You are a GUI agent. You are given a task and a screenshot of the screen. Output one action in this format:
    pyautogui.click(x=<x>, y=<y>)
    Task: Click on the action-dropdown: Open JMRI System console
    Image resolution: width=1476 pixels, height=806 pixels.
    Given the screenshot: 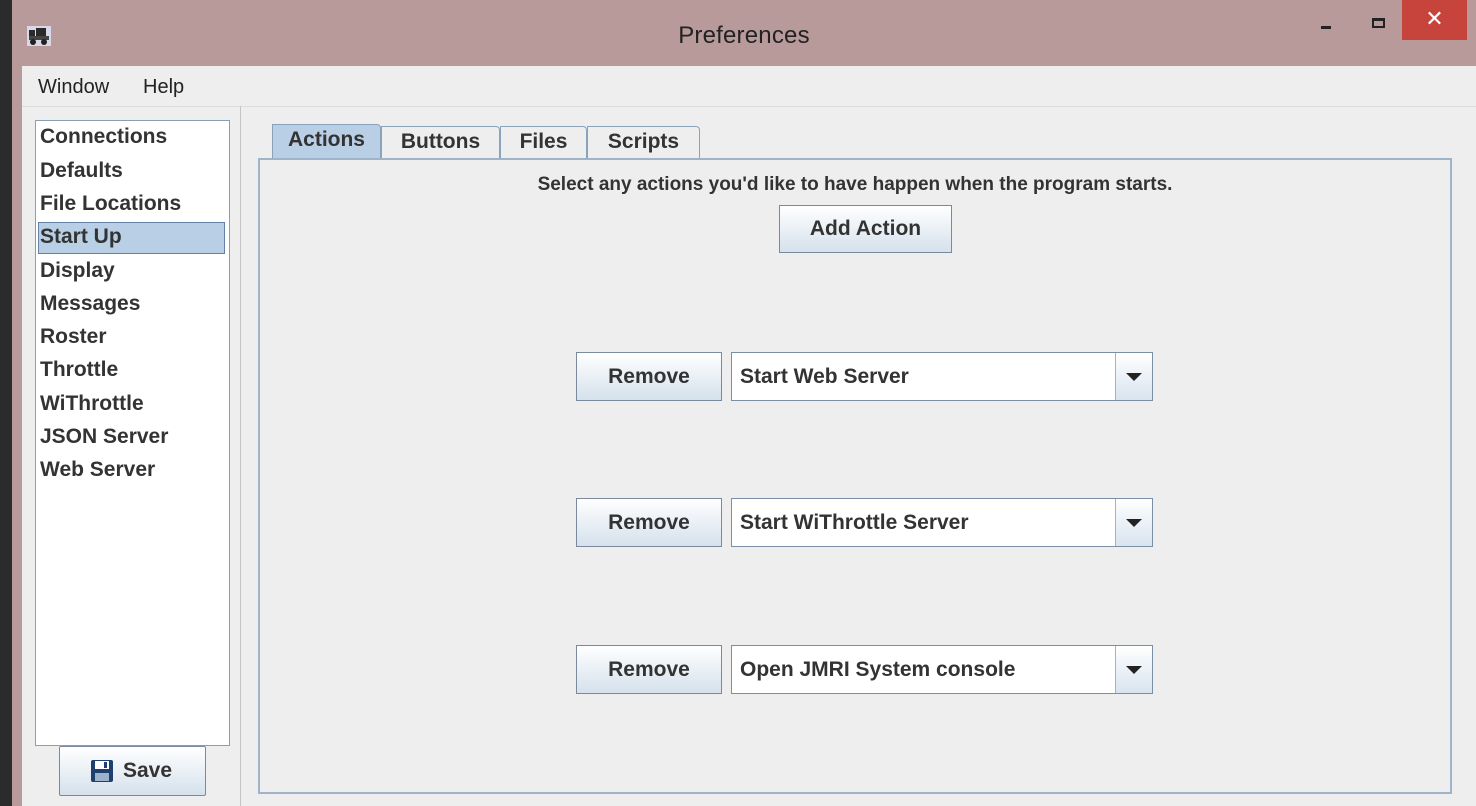 What is the action you would take?
    pyautogui.click(x=942, y=669)
    